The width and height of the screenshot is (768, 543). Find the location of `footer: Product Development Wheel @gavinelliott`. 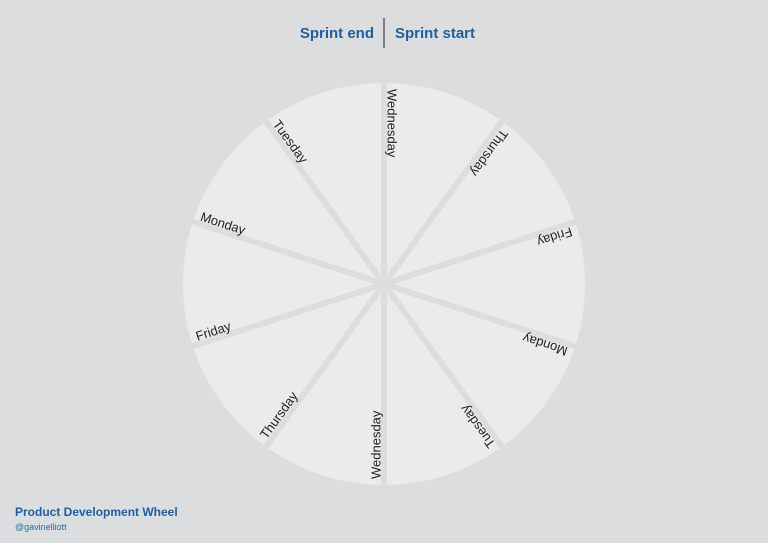

footer: Product Development Wheel @gavinelliott is located at coordinates (96, 518).